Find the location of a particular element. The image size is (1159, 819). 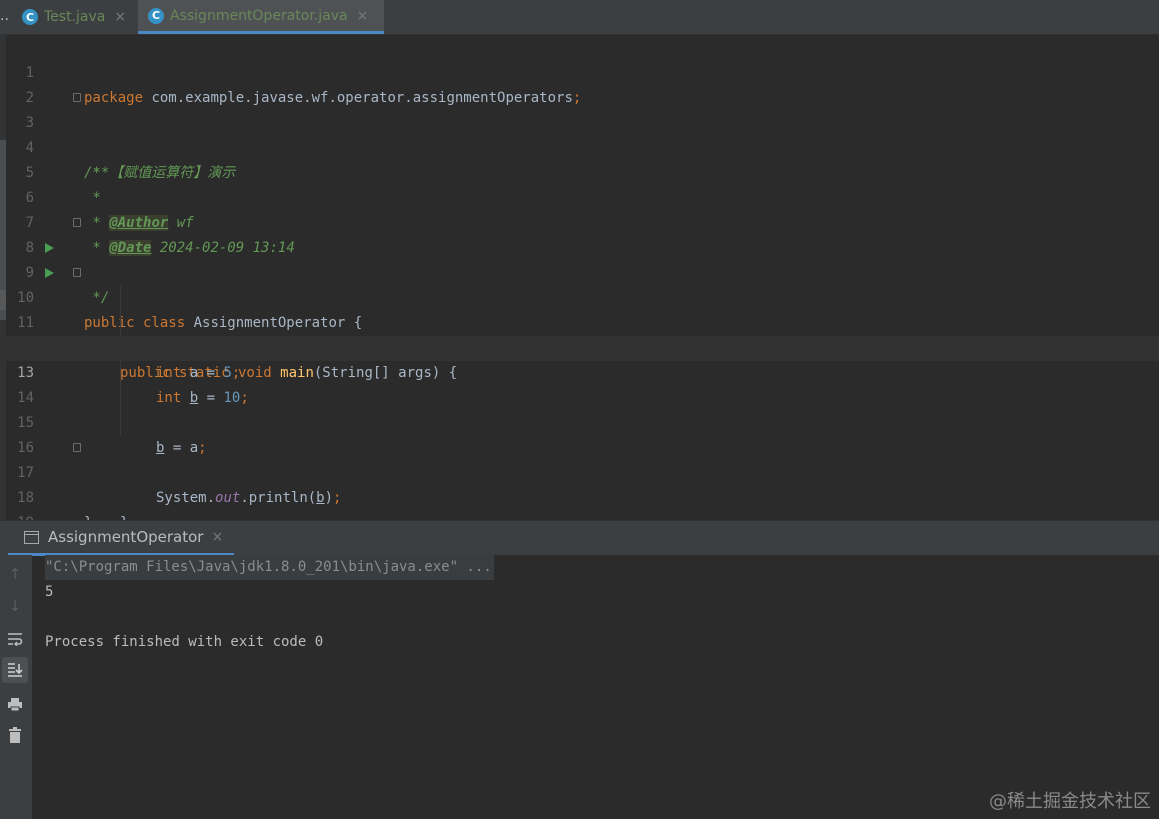

code-line: 6 * @Author wf is located at coordinates (579, 196).